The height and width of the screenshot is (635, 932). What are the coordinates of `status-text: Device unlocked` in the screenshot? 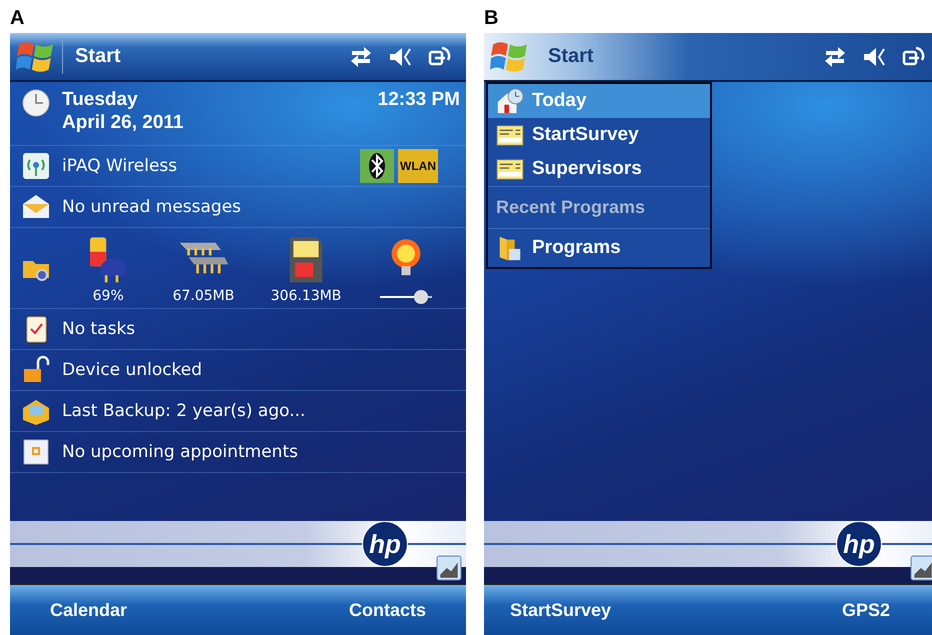 It's located at (132, 370).